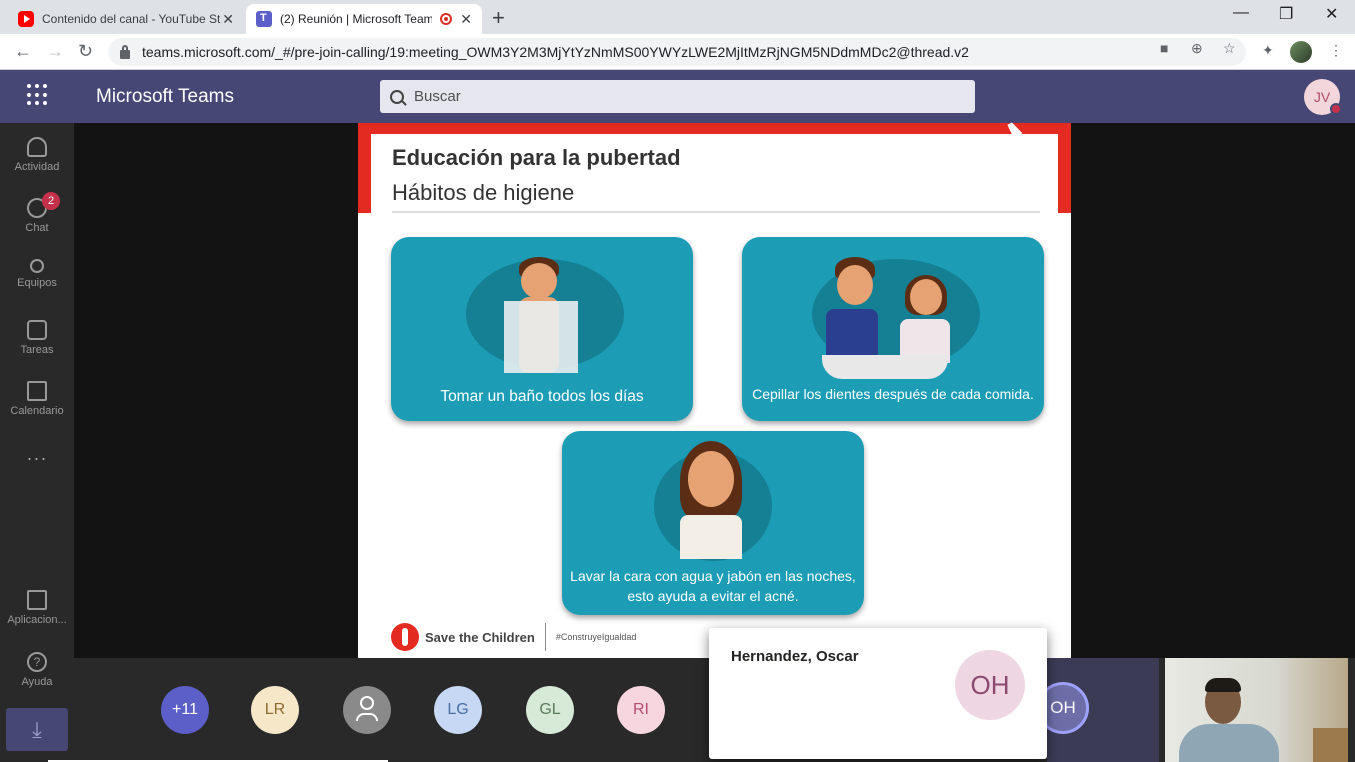 The image size is (1355, 762). What do you see at coordinates (125, 51) in the screenshot?
I see `lock-icon` at bounding box center [125, 51].